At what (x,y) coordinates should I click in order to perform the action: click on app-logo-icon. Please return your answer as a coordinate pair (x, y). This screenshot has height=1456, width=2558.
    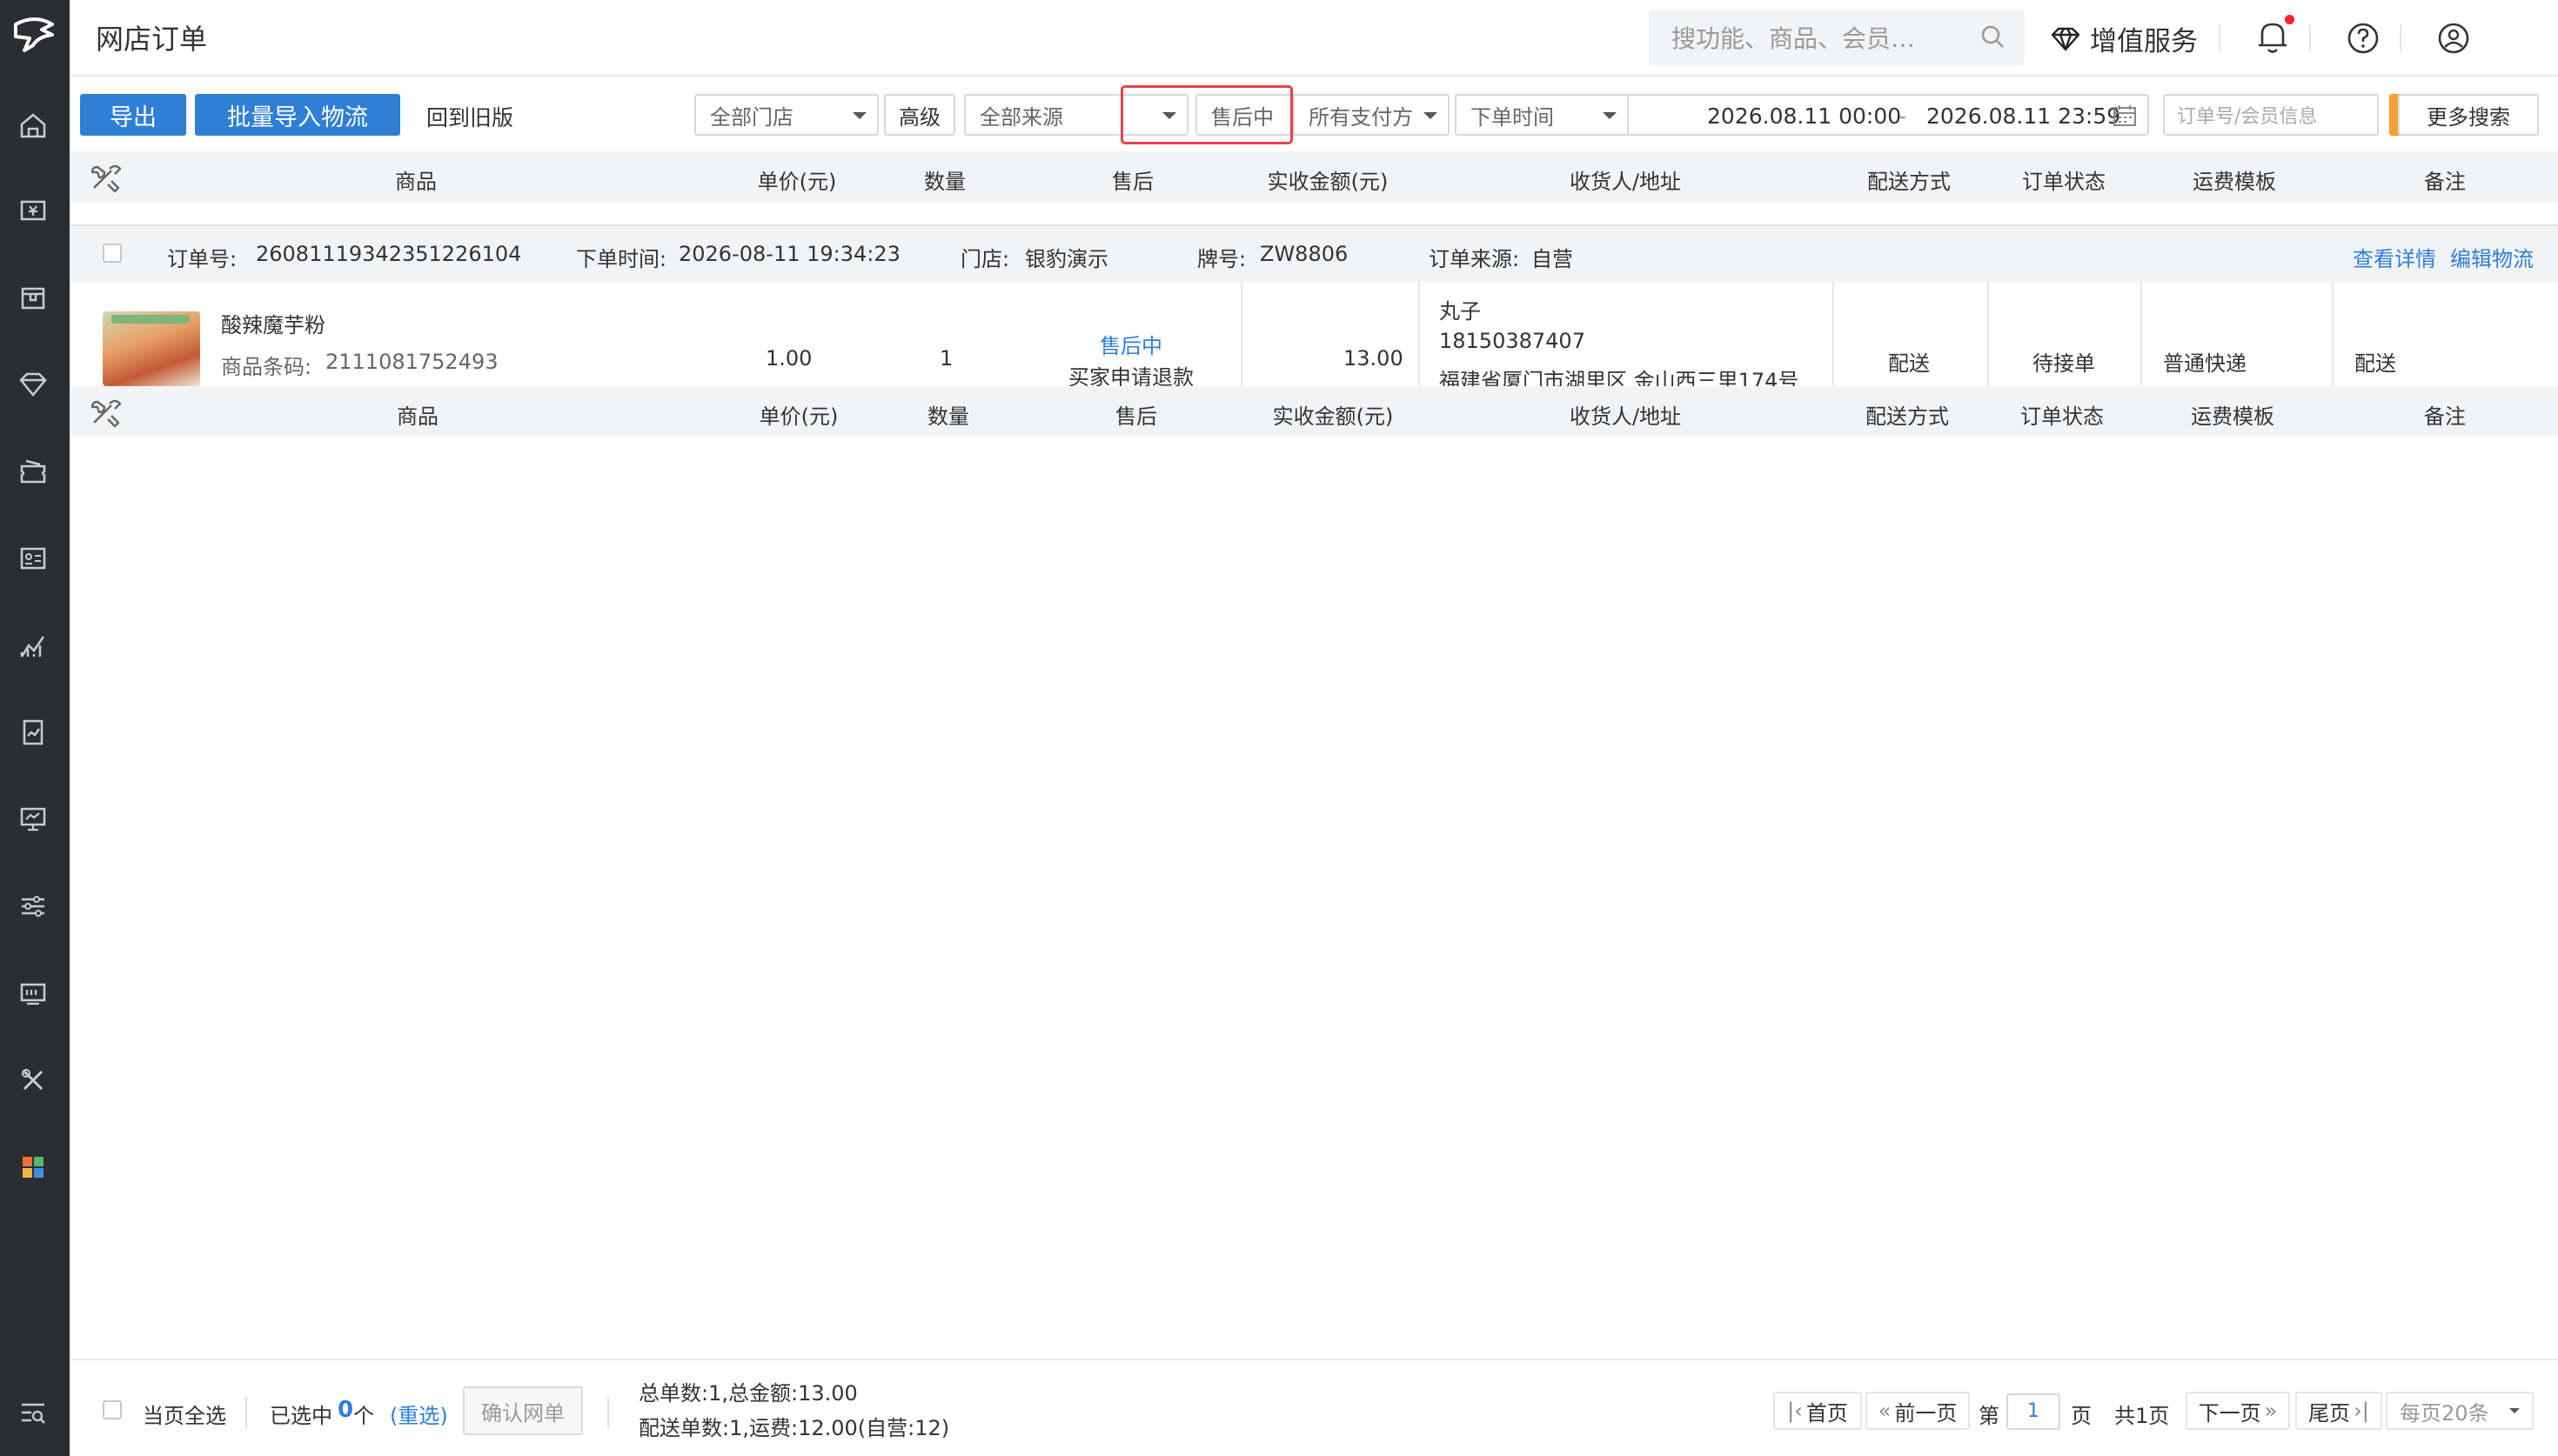
    Looking at the image, I should click on (35, 35).